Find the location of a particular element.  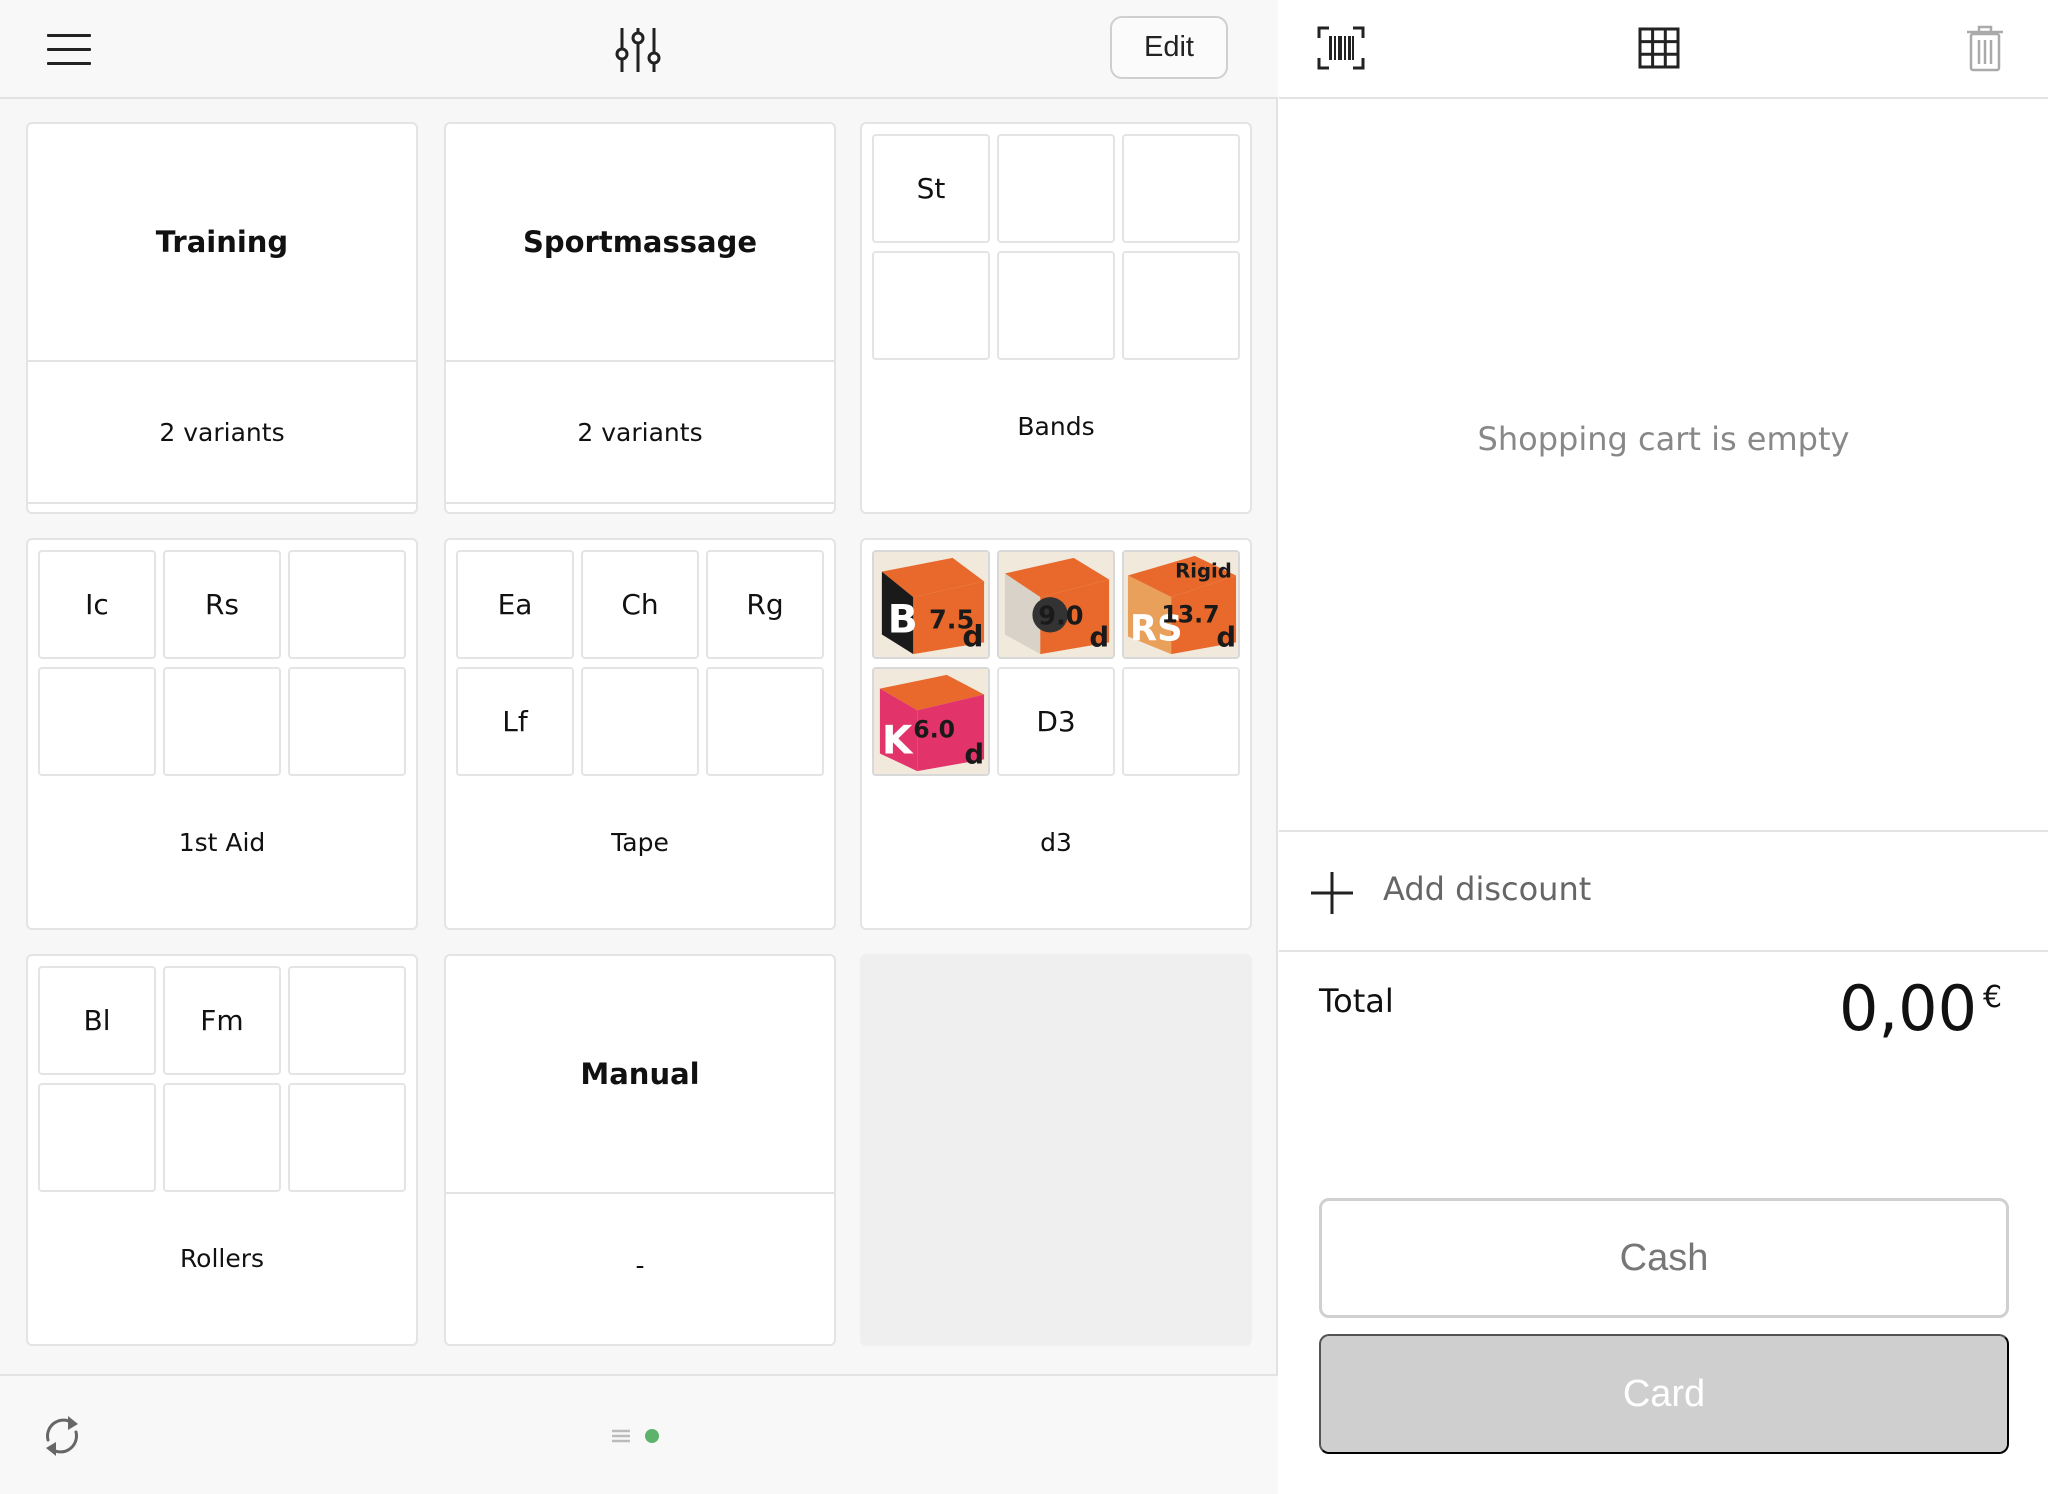

hamburger-menu-icon is located at coordinates (69, 49).